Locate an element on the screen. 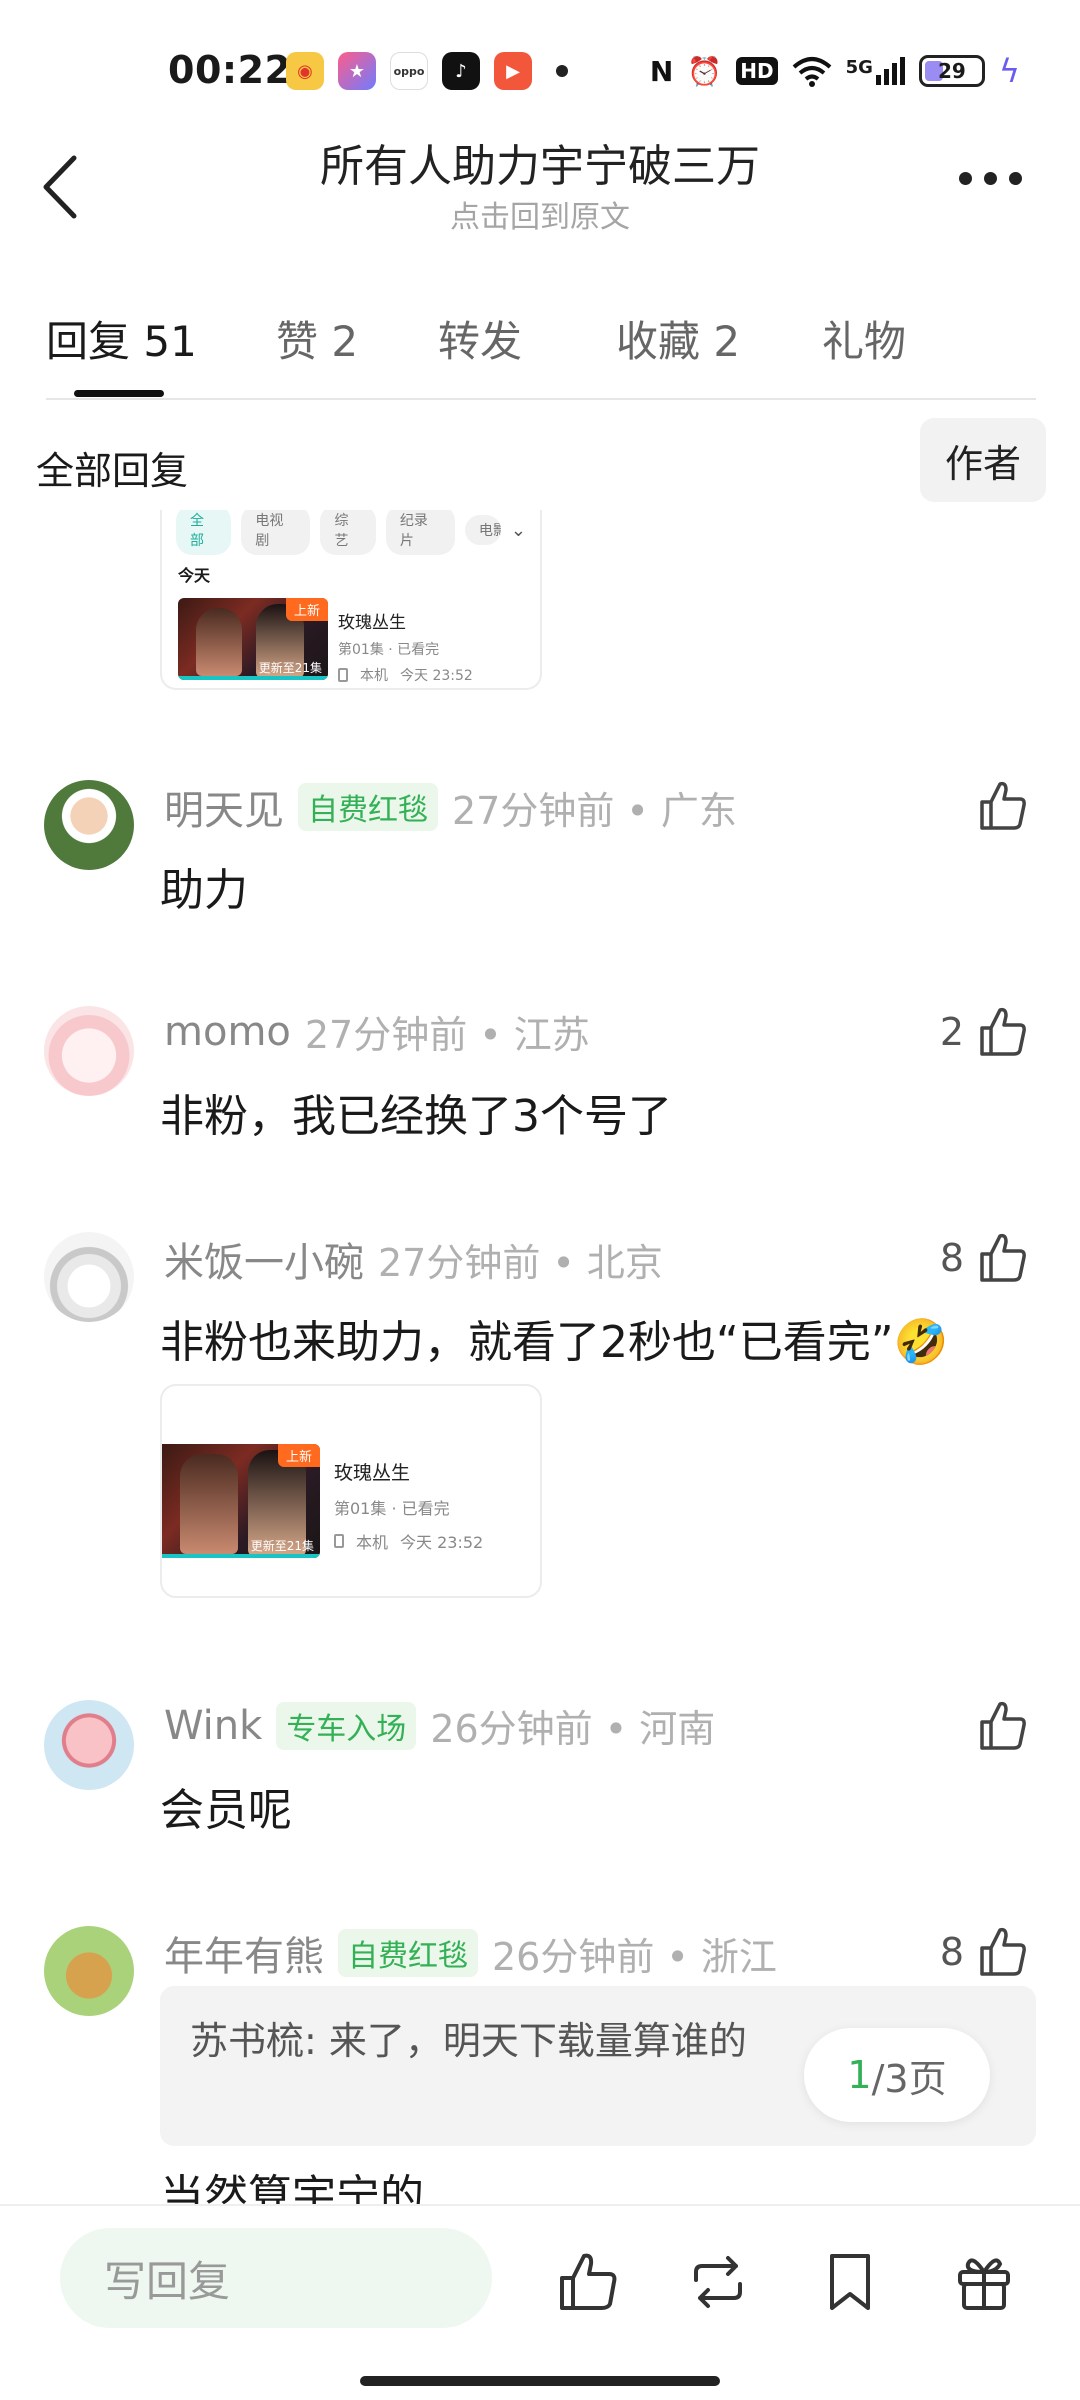 This screenshot has width=1080, height=2400. charging-icon: ϟ is located at coordinates (1009, 71).